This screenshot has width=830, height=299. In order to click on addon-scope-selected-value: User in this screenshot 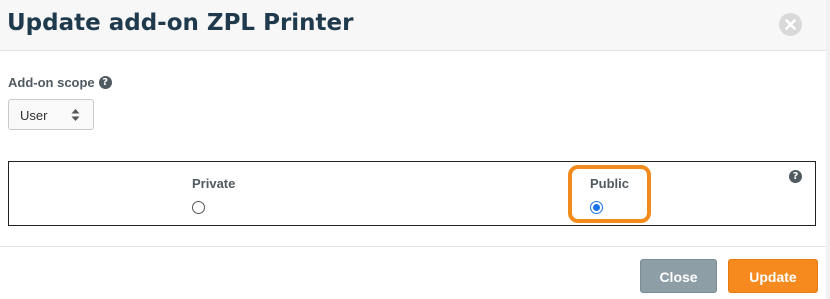, I will do `click(34, 115)`.